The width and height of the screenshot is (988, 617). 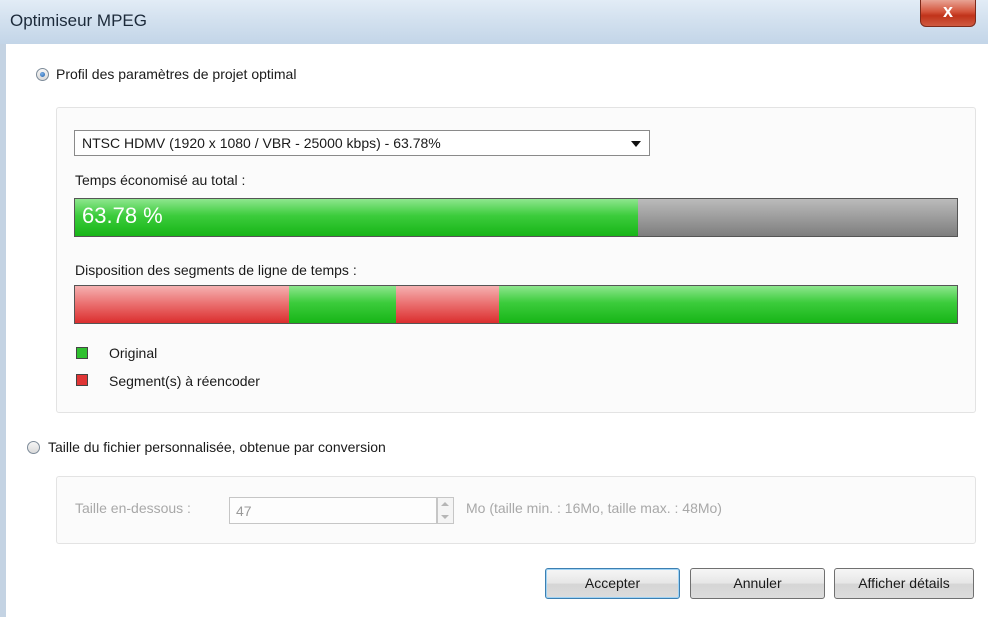 I want to click on time-saved-progress-bar: 63.78 %, so click(x=516, y=217).